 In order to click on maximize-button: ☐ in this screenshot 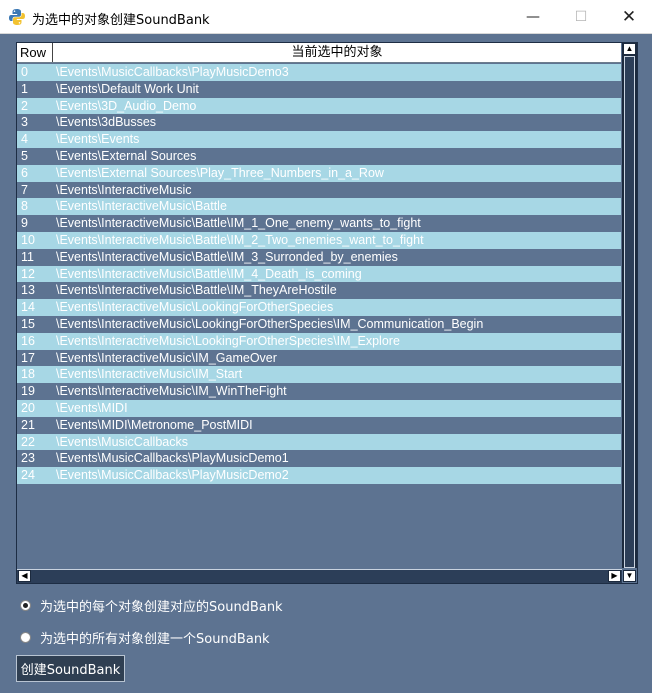, I will do `click(581, 16)`.